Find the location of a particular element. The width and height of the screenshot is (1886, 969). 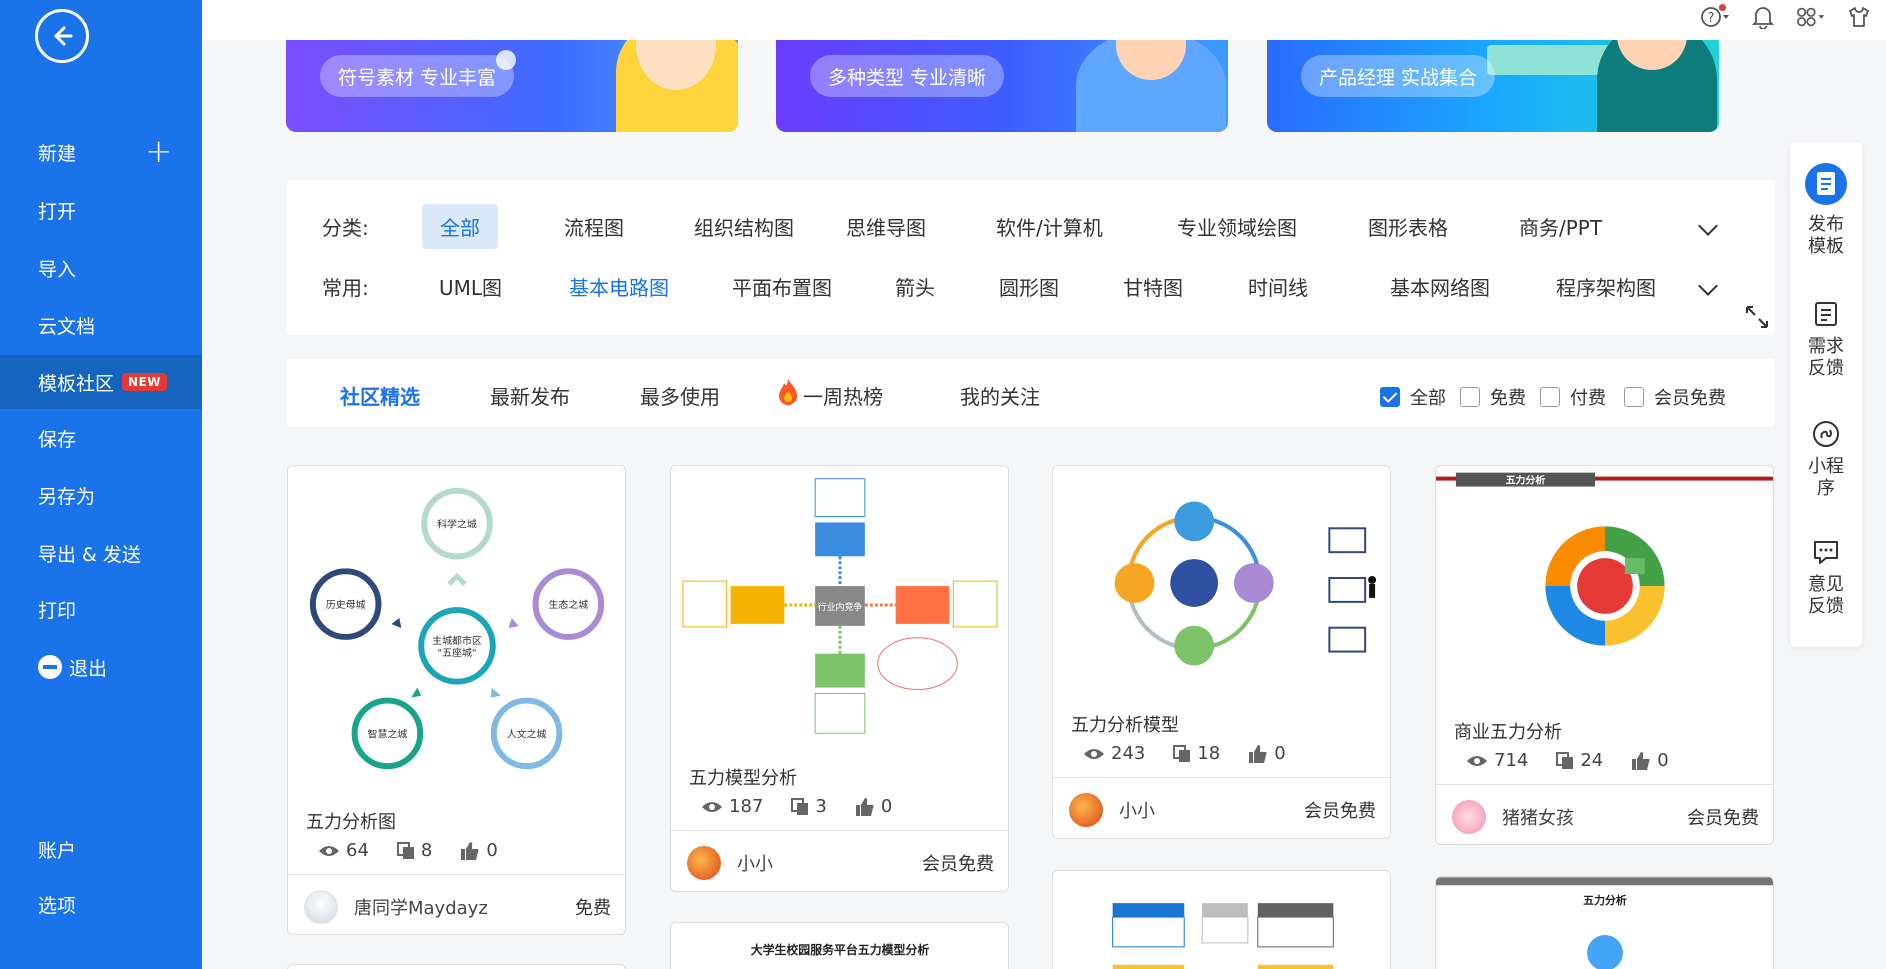

filter-paid: 付费 is located at coordinates (1573, 397).